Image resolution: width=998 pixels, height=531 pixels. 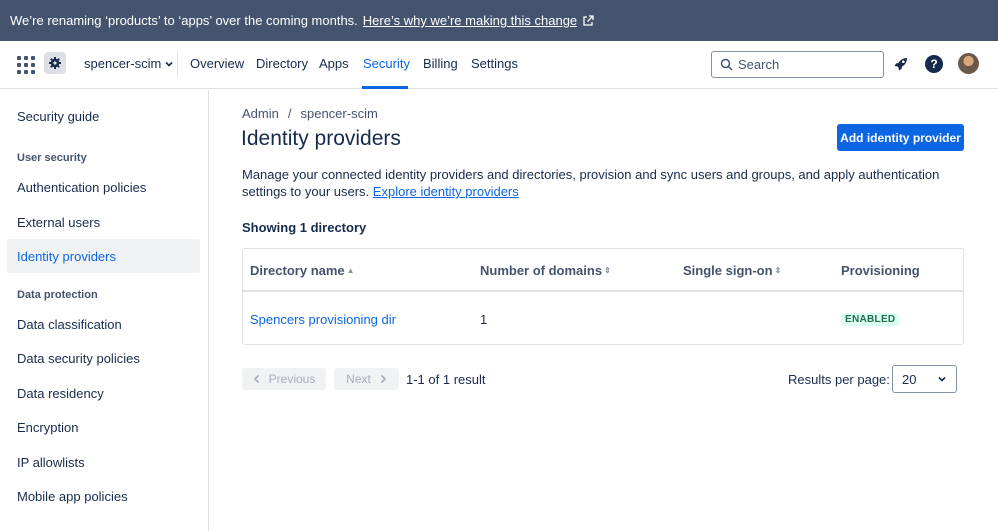 What do you see at coordinates (304, 227) in the screenshot?
I see `result-count-heading: Showing 1 directory` at bounding box center [304, 227].